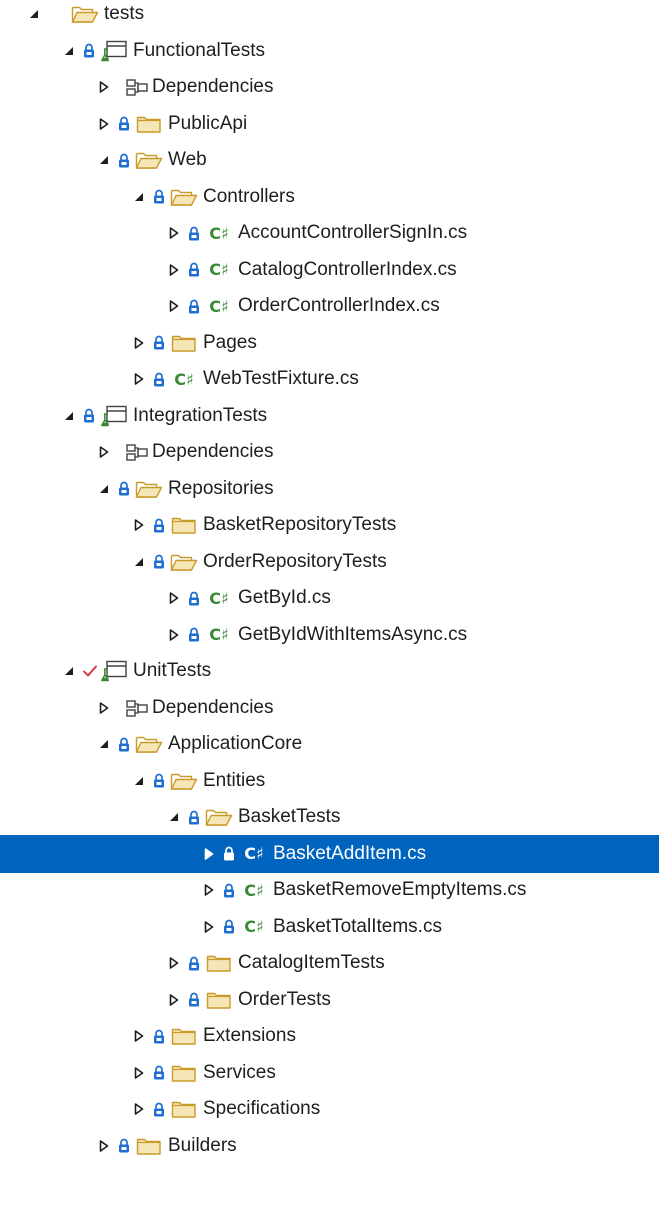  I want to click on tree-item-label: WebTestFixture.cs, so click(281, 378).